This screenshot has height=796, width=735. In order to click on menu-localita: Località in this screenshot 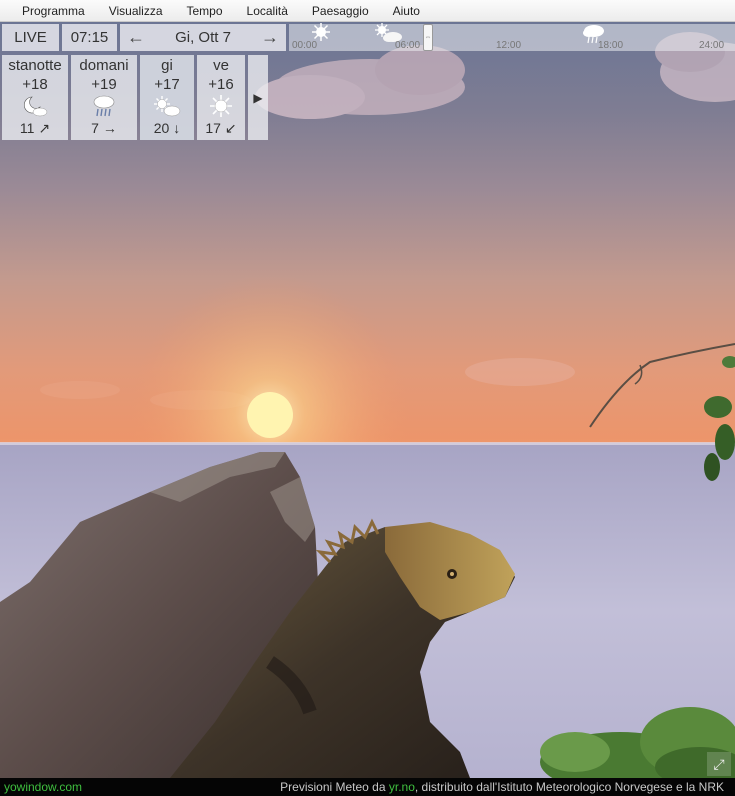, I will do `click(267, 11)`.